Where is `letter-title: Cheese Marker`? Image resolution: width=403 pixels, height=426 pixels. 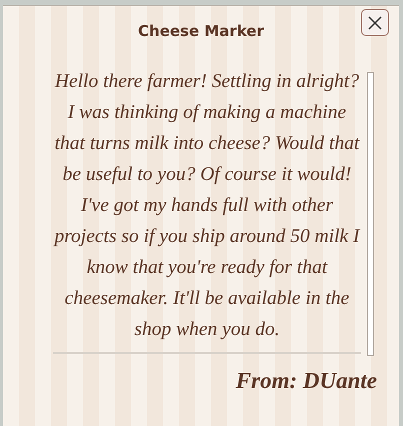 letter-title: Cheese Marker is located at coordinates (201, 31).